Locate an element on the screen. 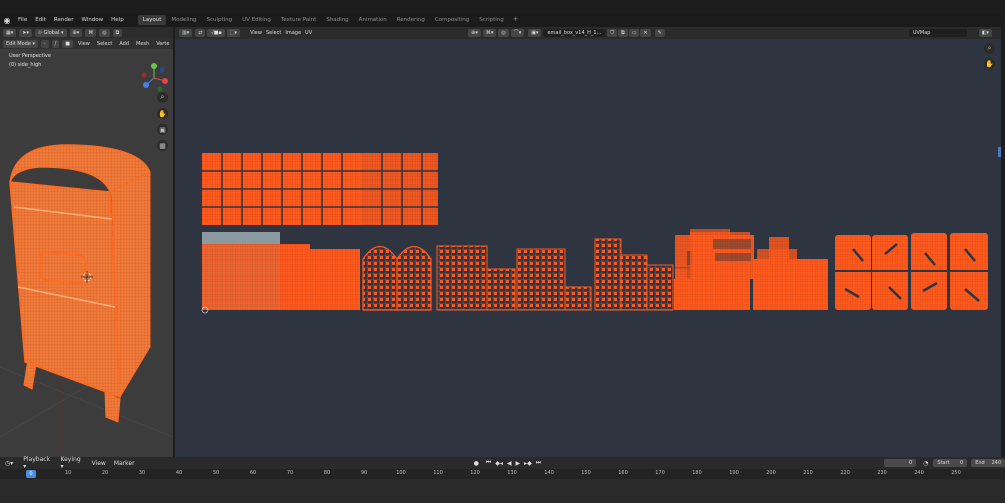  menu-vertex: Verte is located at coordinates (162, 44).